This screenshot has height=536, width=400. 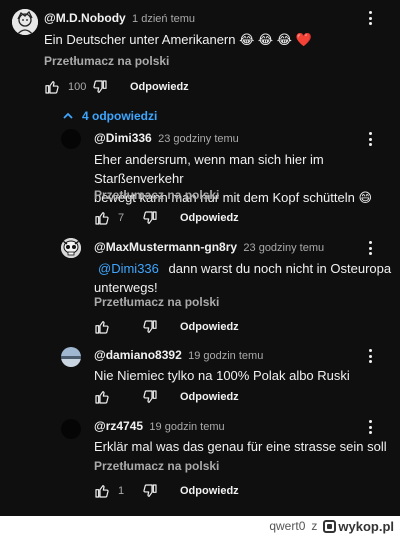 What do you see at coordinates (123, 138) in the screenshot?
I see `author-name: @Dimi336` at bounding box center [123, 138].